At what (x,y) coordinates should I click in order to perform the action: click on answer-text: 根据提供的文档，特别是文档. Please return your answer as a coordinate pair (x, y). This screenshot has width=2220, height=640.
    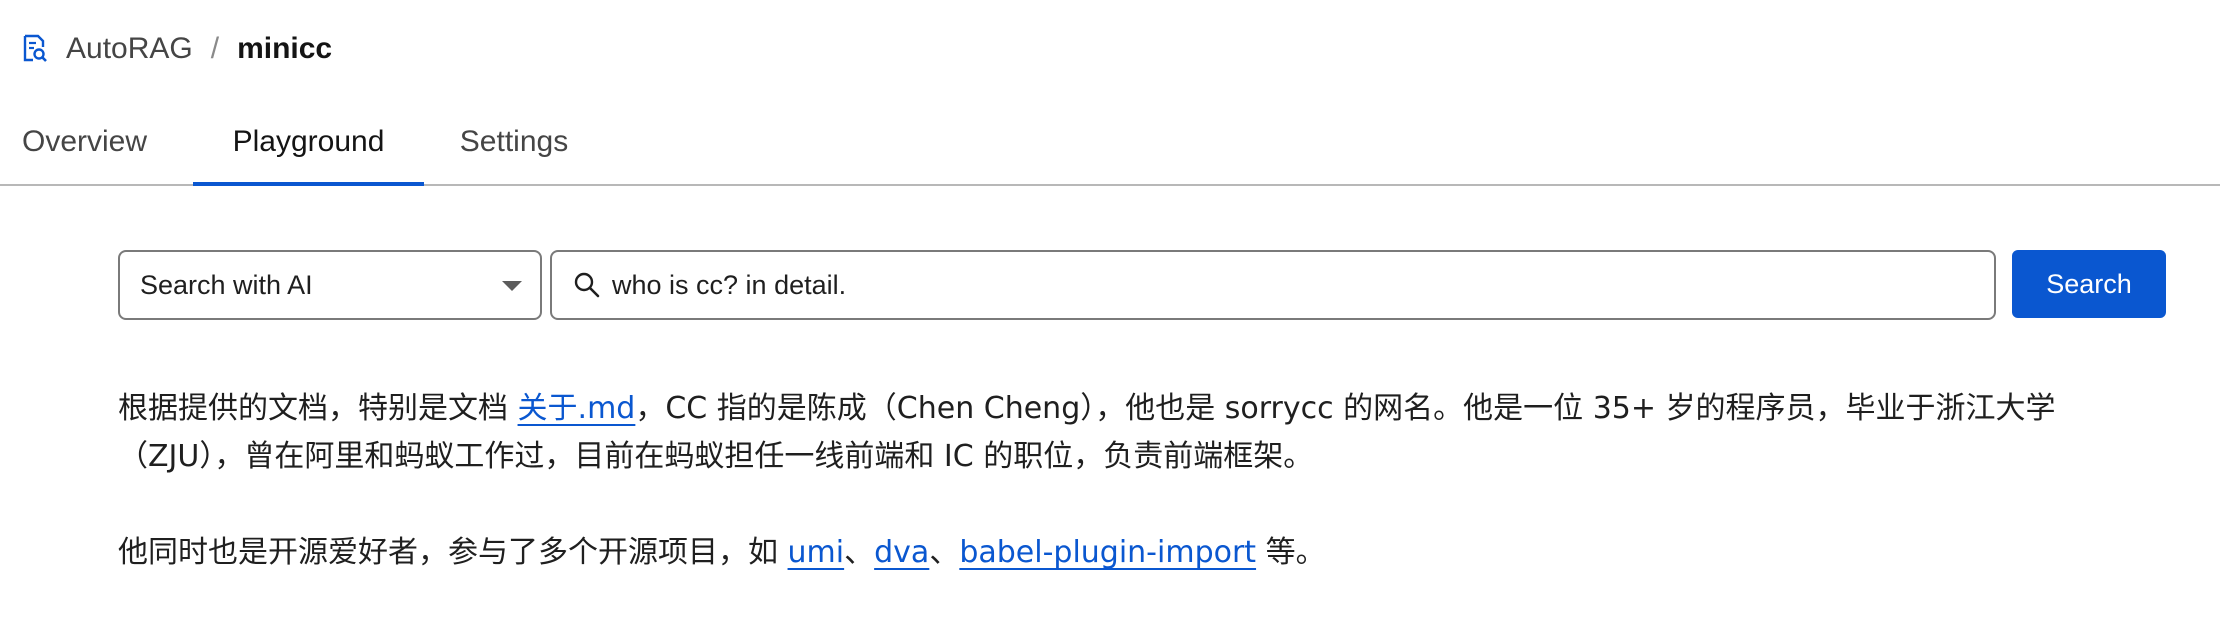
    Looking at the image, I should click on (318, 408).